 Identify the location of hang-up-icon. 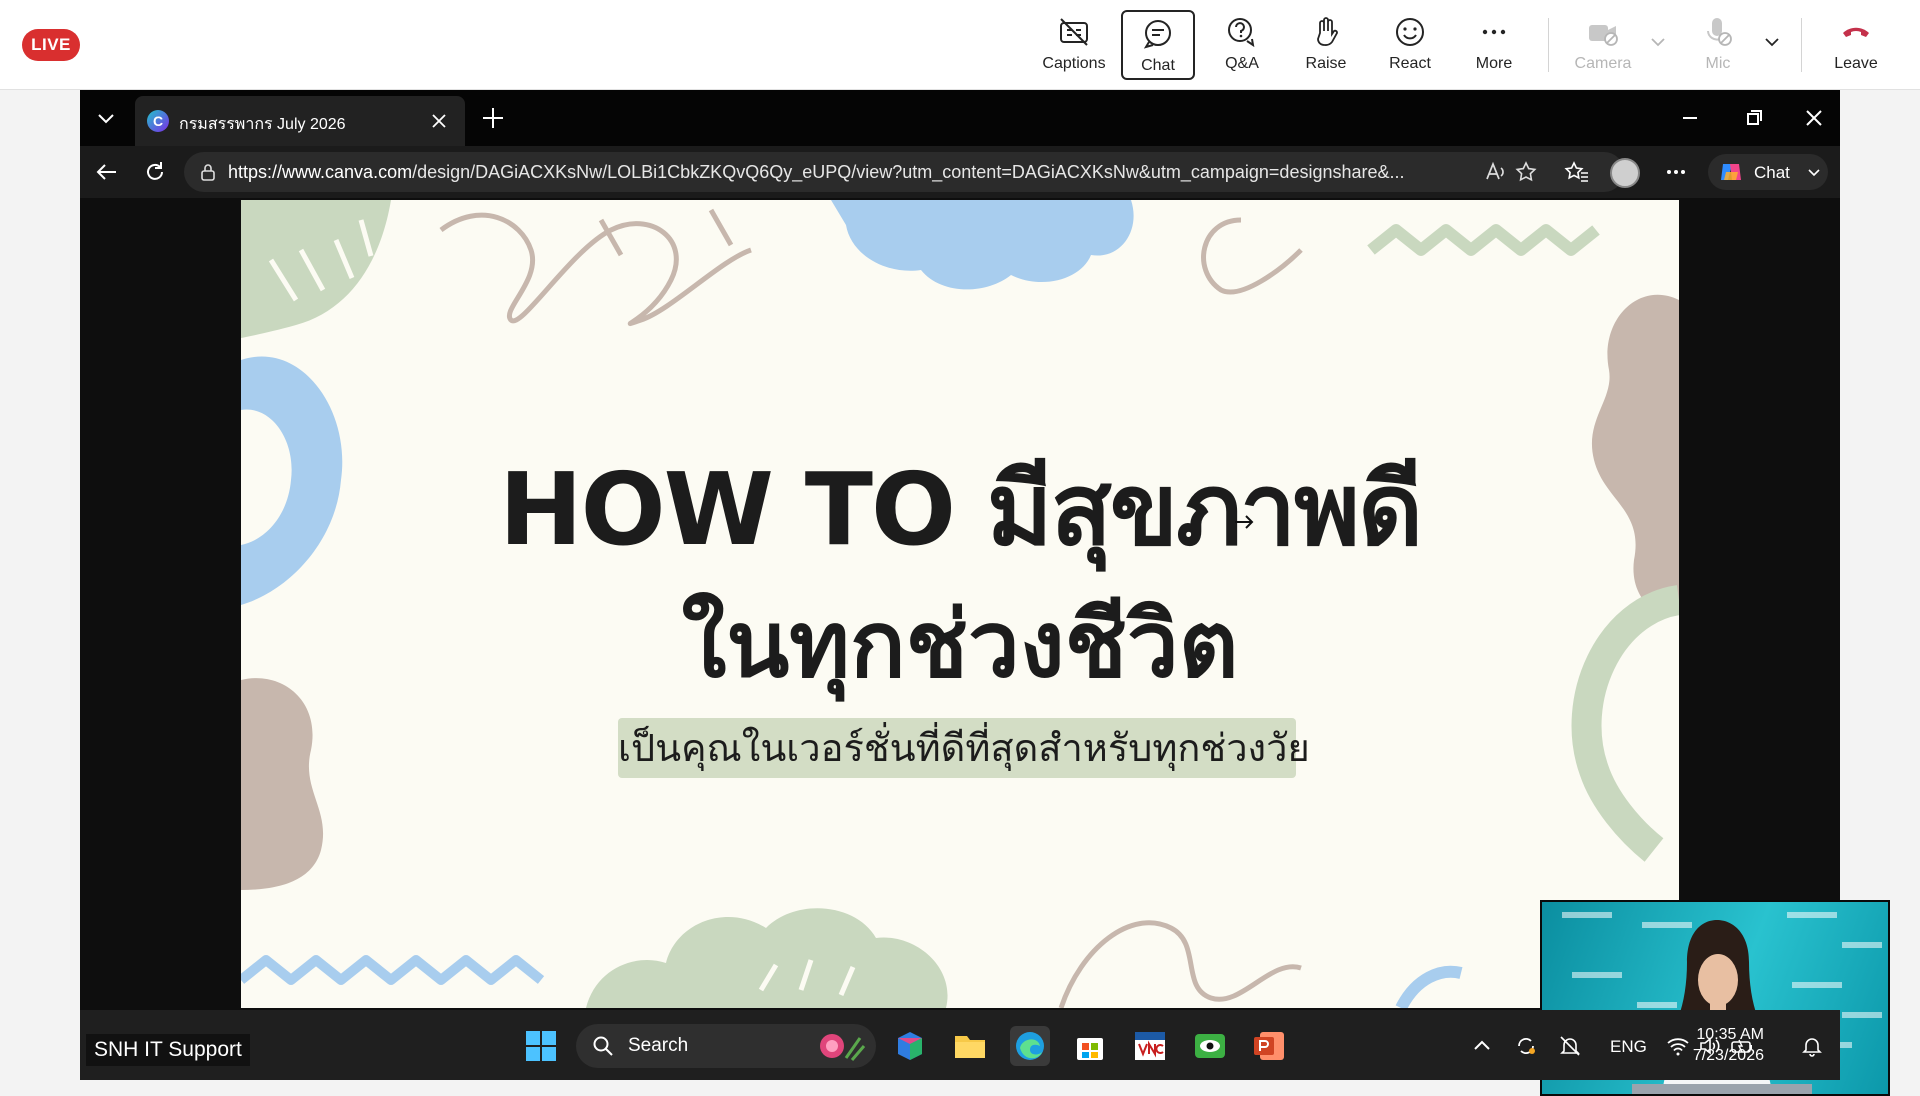
(1856, 32).